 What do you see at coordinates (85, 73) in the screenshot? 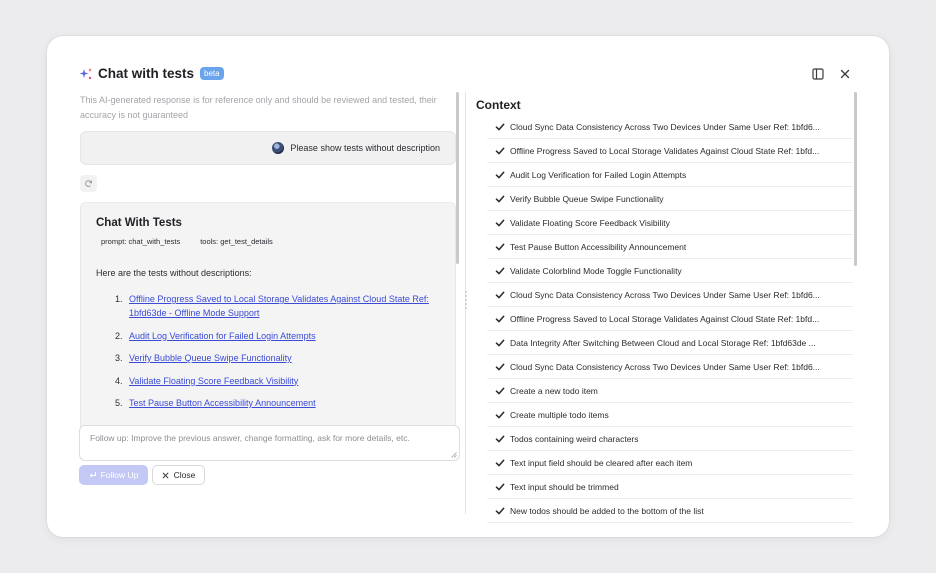
I see `sparkle-icon` at bounding box center [85, 73].